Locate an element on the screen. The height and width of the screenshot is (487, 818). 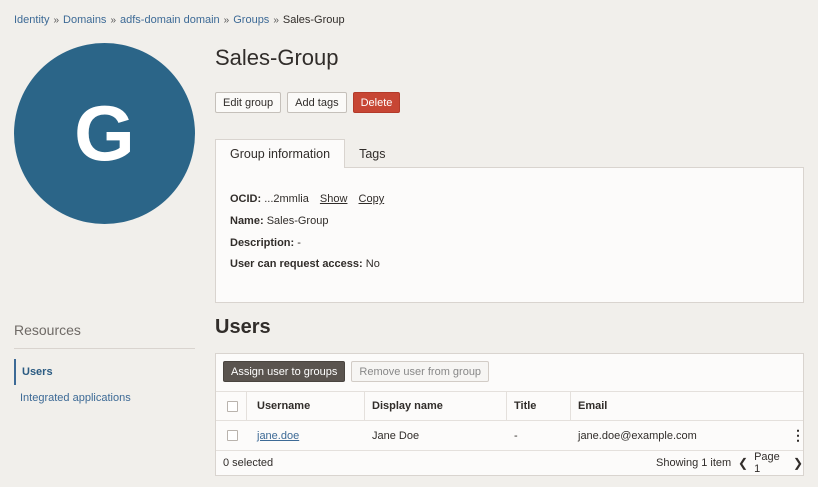
show-ocid-link: Show is located at coordinates (334, 199).